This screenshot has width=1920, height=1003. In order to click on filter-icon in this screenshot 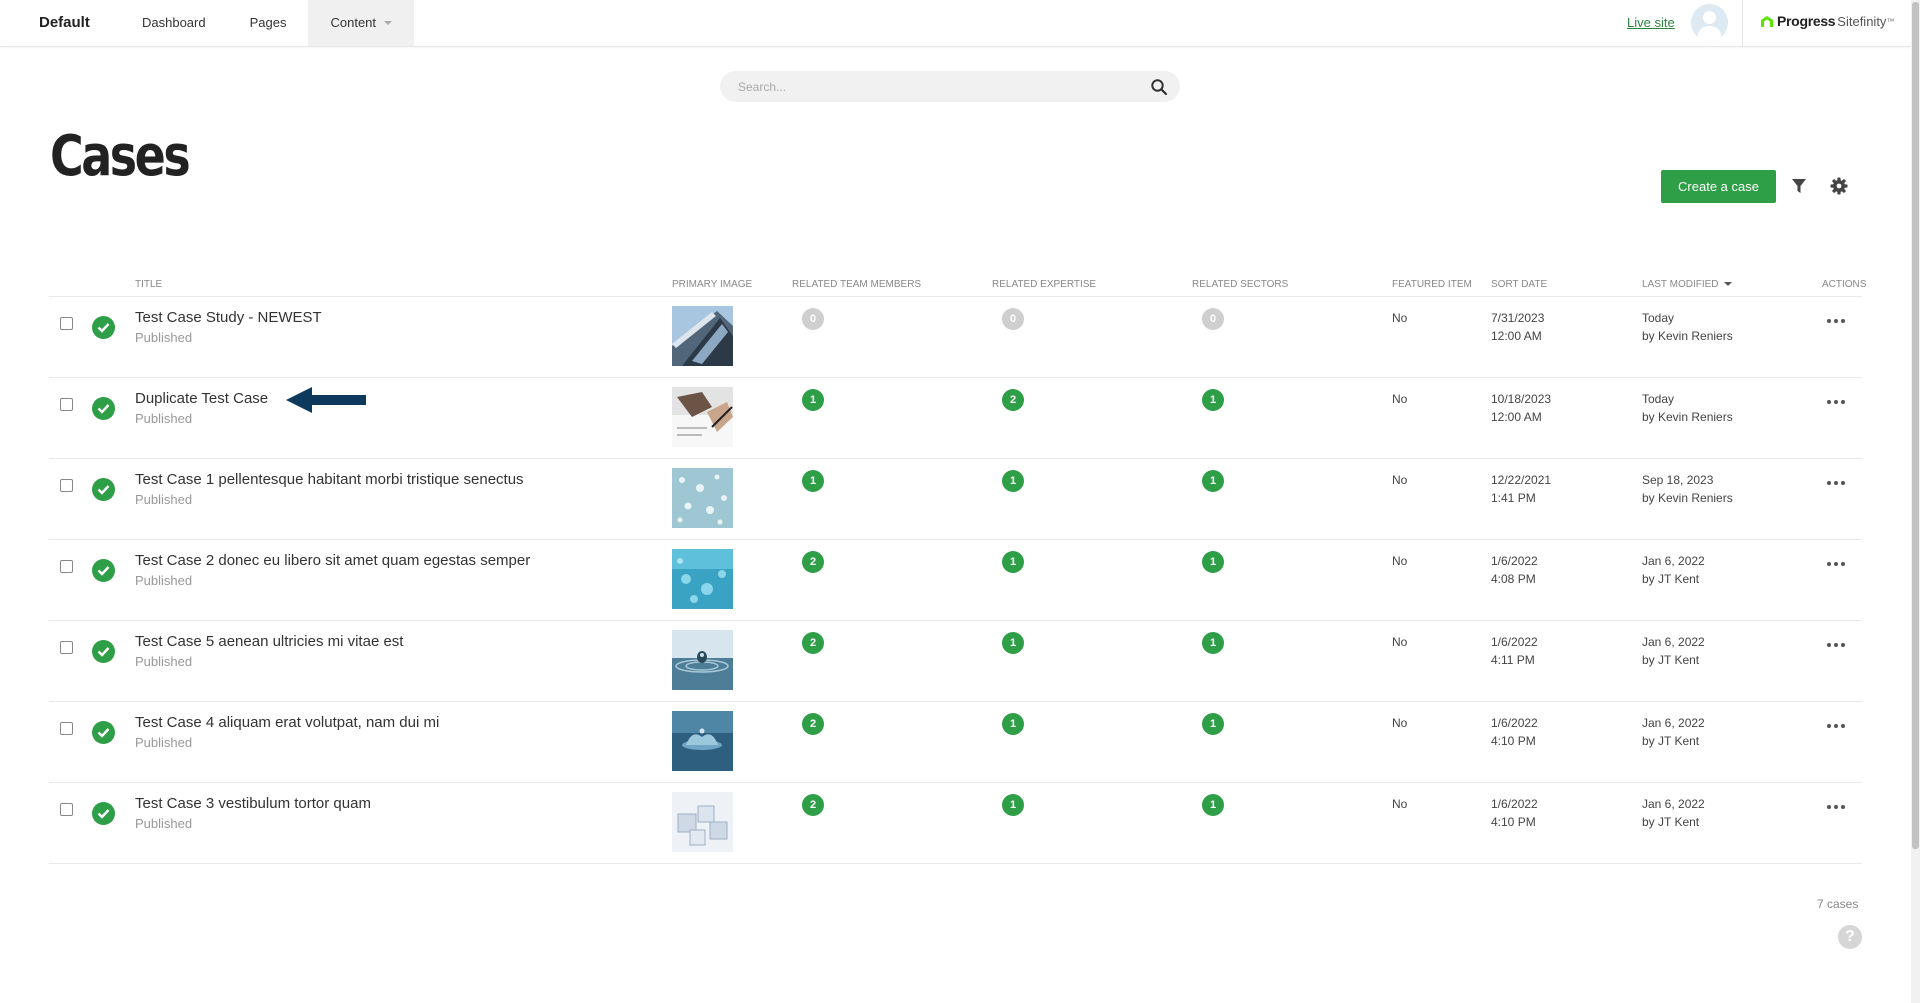, I will do `click(1799, 186)`.